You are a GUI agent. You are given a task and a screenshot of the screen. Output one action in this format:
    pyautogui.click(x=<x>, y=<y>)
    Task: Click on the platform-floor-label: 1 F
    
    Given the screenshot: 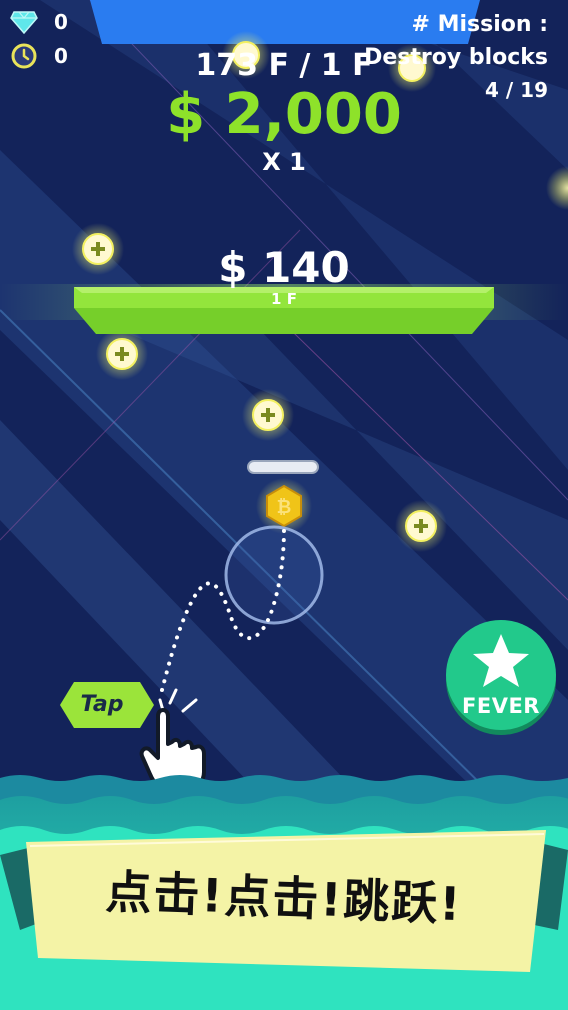 What is the action you would take?
    pyautogui.click(x=284, y=299)
    